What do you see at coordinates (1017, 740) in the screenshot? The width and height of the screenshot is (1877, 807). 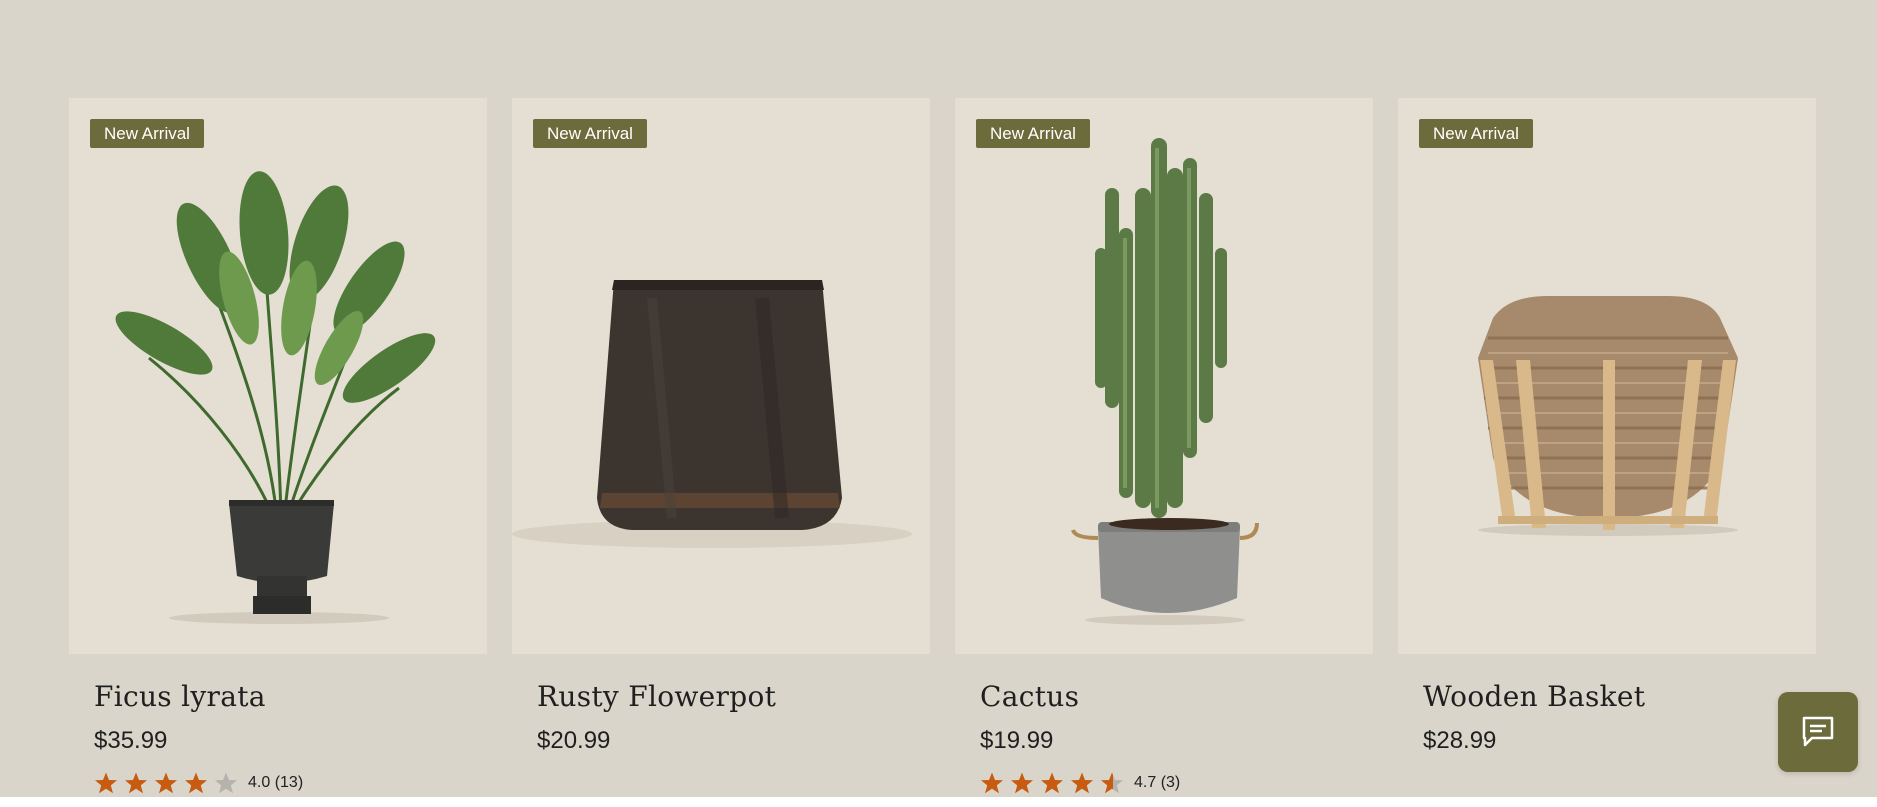 I see `product-price: $19.99` at bounding box center [1017, 740].